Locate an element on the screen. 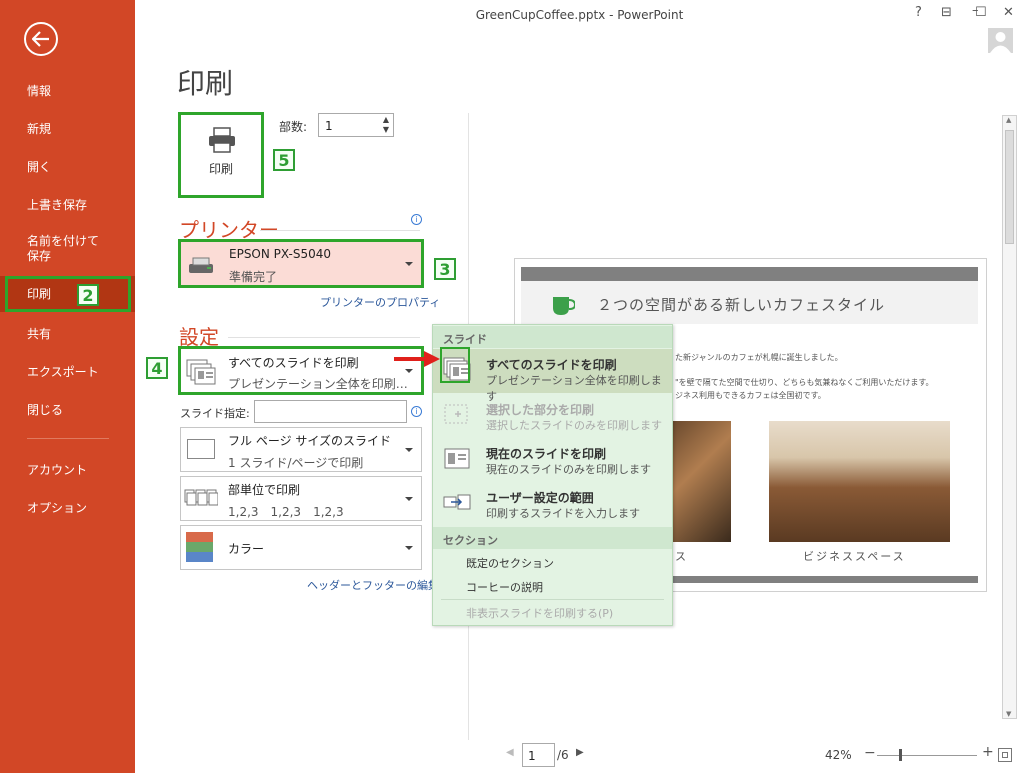 The height and width of the screenshot is (773, 1024). menu-item-title: 選択した部分を印刷 is located at coordinates (540, 410).